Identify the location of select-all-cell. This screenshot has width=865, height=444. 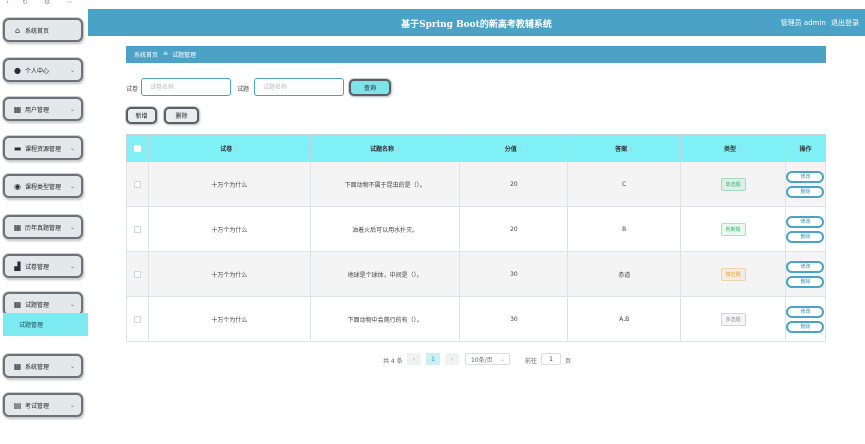
(137, 148).